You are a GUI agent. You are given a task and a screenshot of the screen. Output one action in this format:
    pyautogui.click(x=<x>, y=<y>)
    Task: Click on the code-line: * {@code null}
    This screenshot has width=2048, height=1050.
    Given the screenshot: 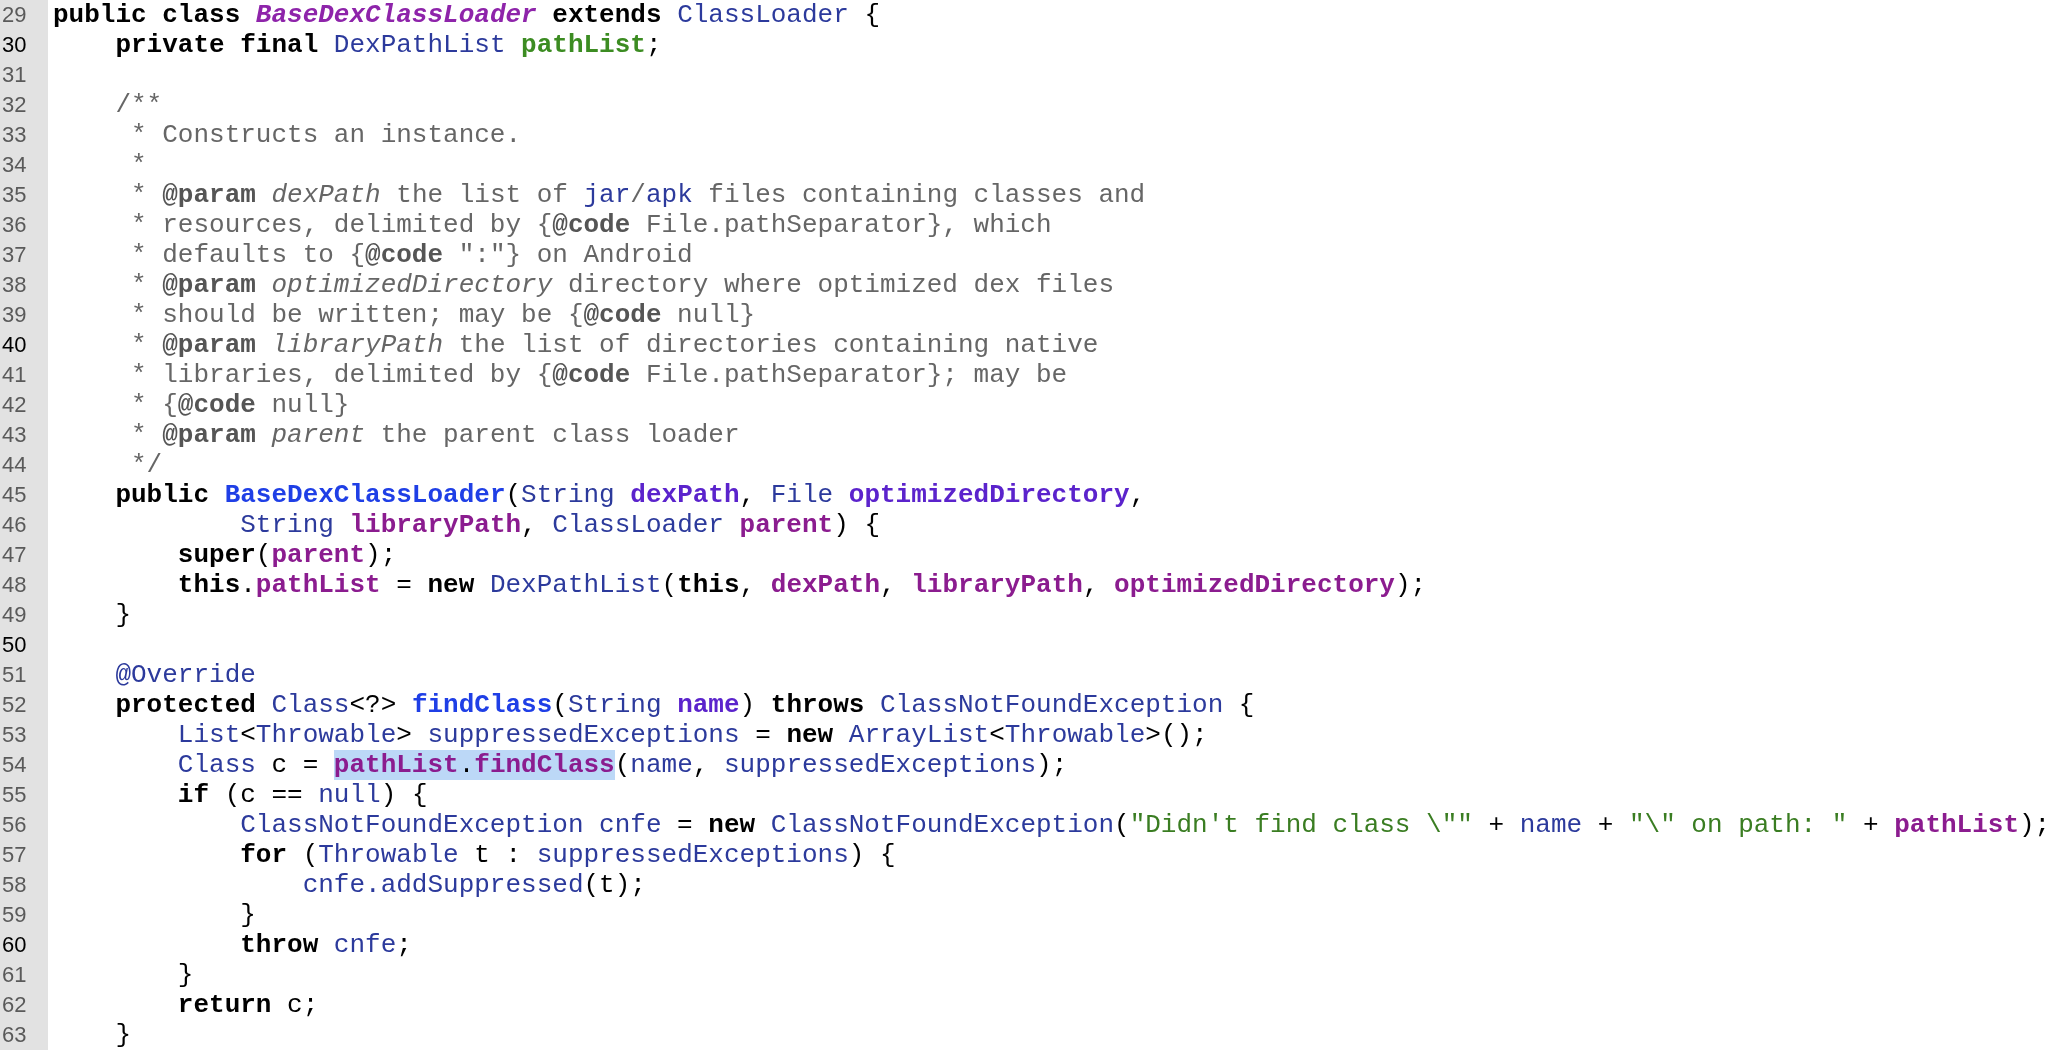 What is the action you would take?
    pyautogui.click(x=240, y=405)
    